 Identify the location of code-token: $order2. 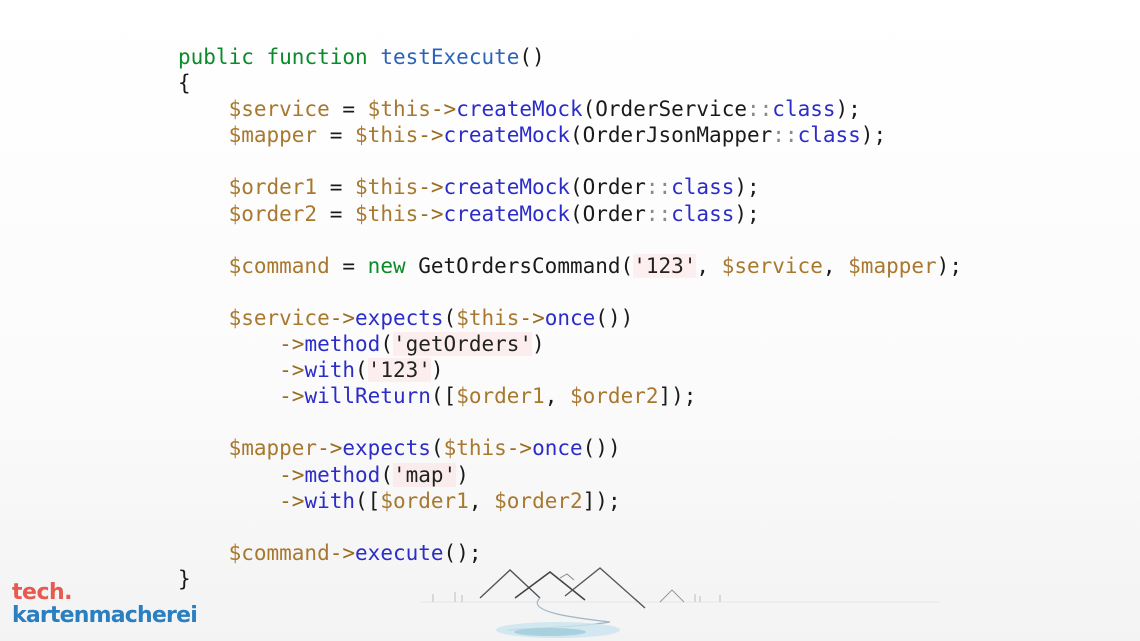
(273, 213).